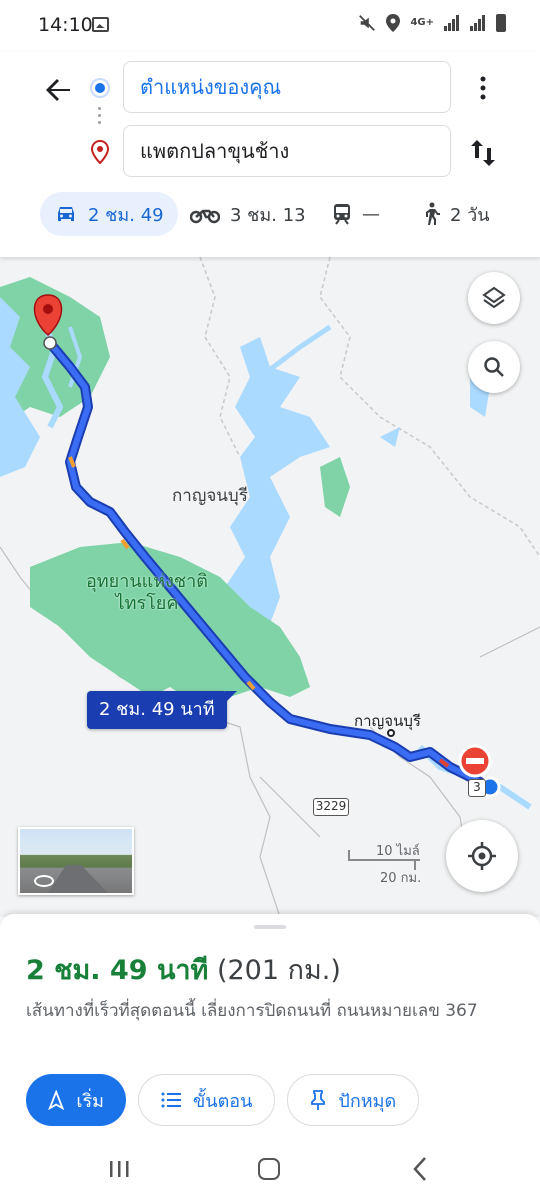 Image resolution: width=540 pixels, height=1200 pixels. I want to click on map-label-town: กาญจนบุรี, so click(387, 721).